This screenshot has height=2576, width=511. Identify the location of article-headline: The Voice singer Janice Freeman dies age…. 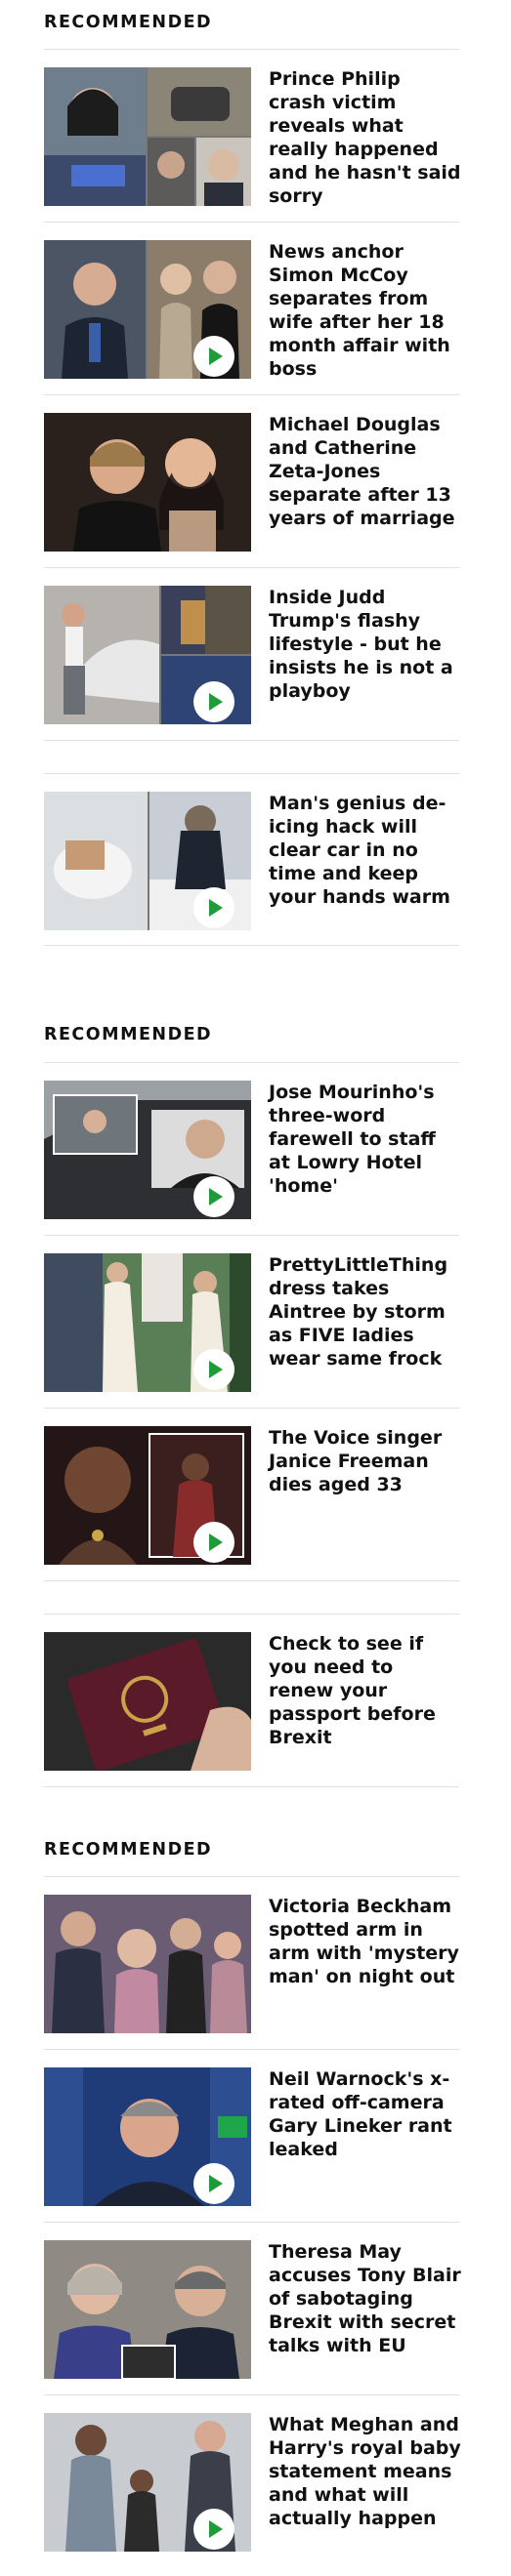
(356, 1461).